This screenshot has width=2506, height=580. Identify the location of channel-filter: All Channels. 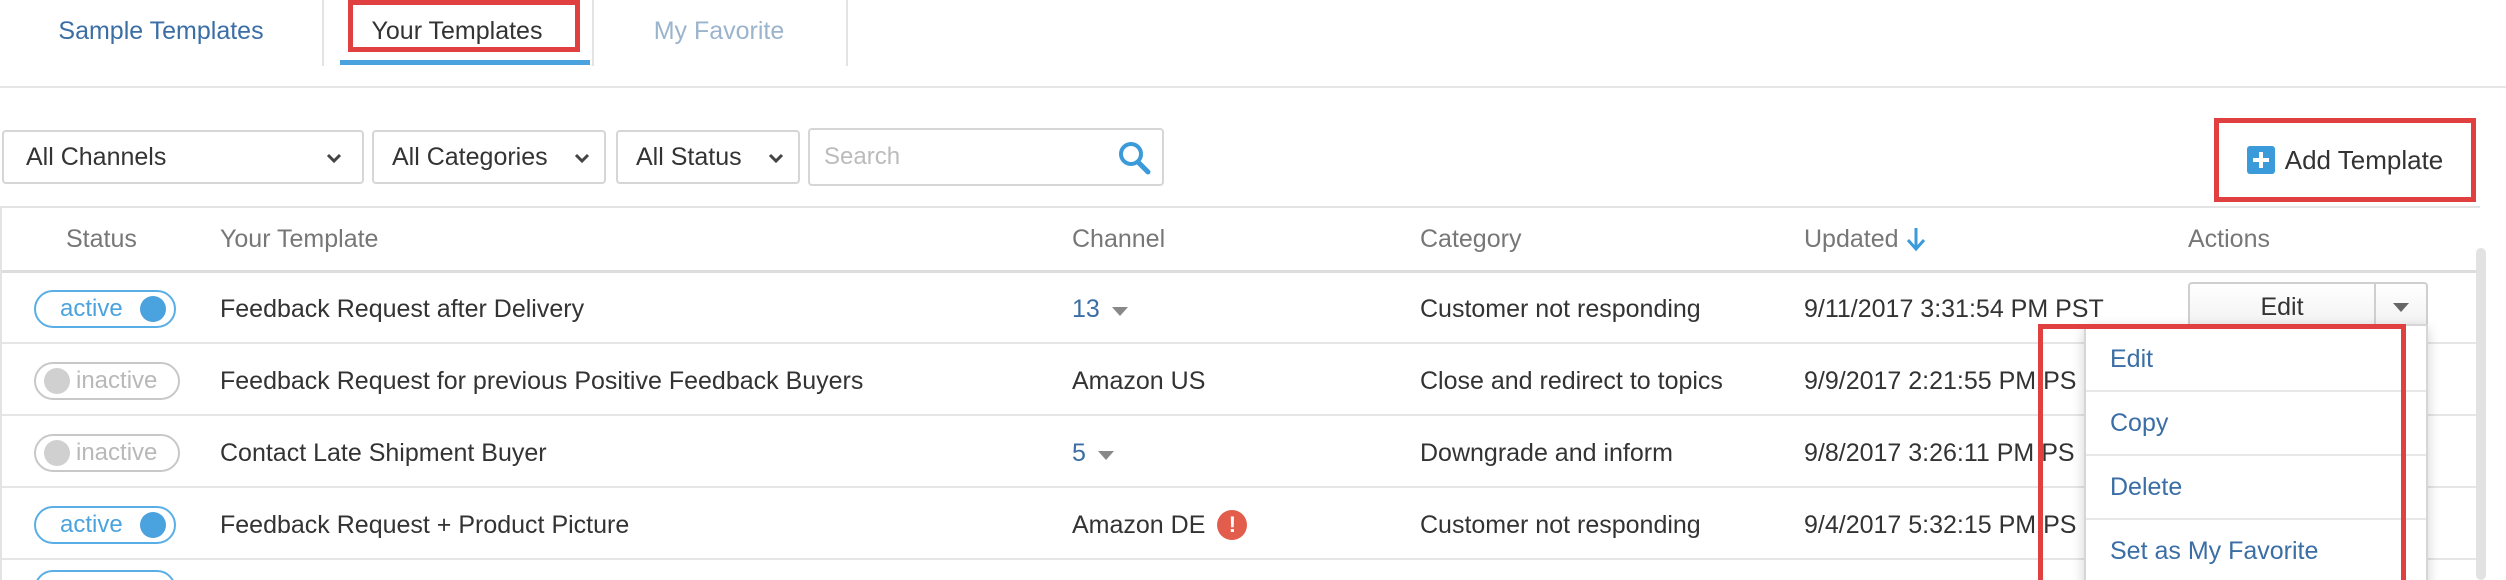
(183, 157).